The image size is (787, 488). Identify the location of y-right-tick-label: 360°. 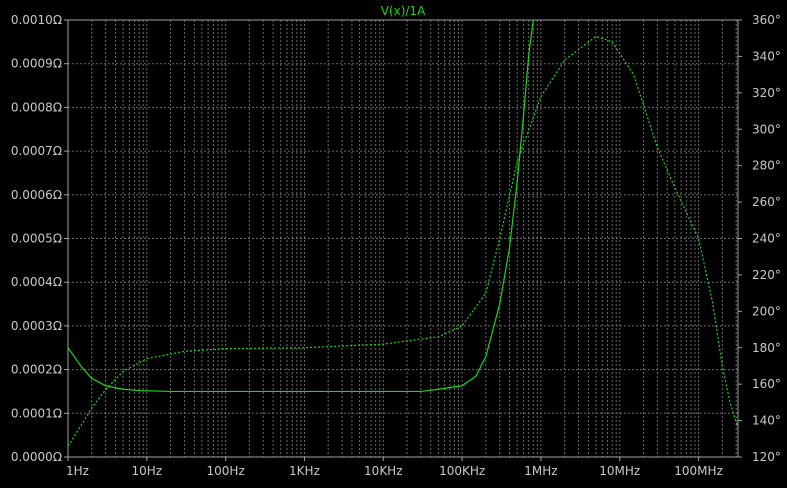
(766, 20).